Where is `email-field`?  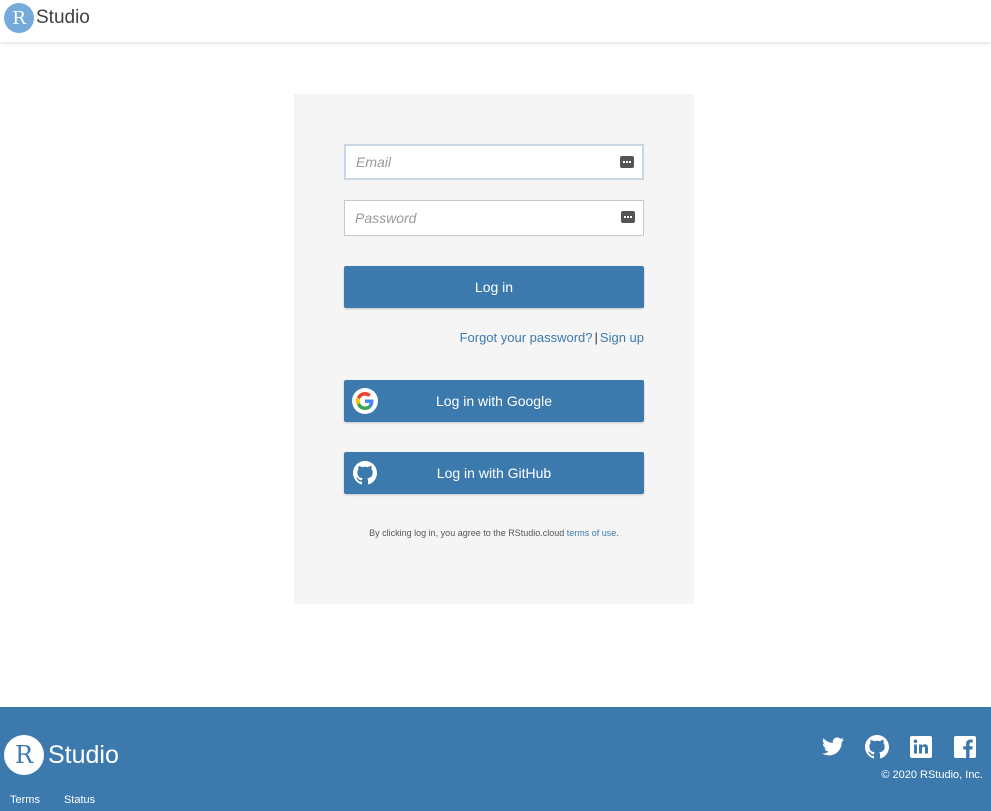
email-field is located at coordinates (494, 162).